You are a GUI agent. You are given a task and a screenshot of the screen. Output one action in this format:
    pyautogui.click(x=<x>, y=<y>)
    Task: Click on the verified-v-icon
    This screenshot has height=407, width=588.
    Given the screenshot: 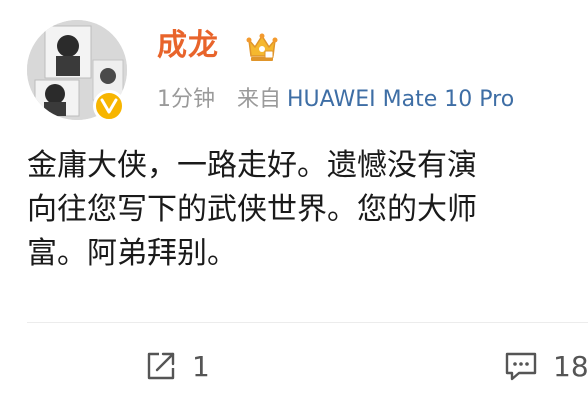 What is the action you would take?
    pyautogui.click(x=109, y=106)
    